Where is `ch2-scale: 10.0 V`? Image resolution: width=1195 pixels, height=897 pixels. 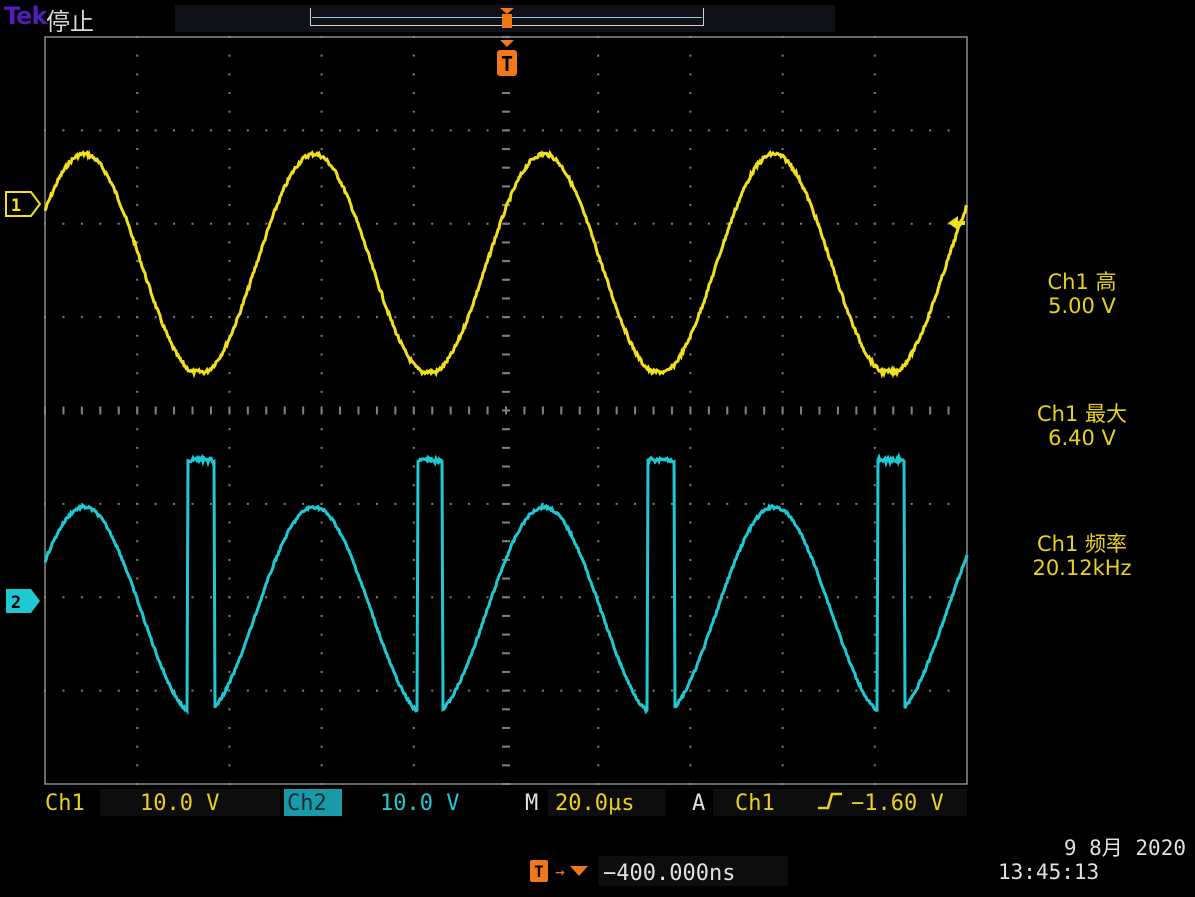
ch2-scale: 10.0 V is located at coordinates (419, 803).